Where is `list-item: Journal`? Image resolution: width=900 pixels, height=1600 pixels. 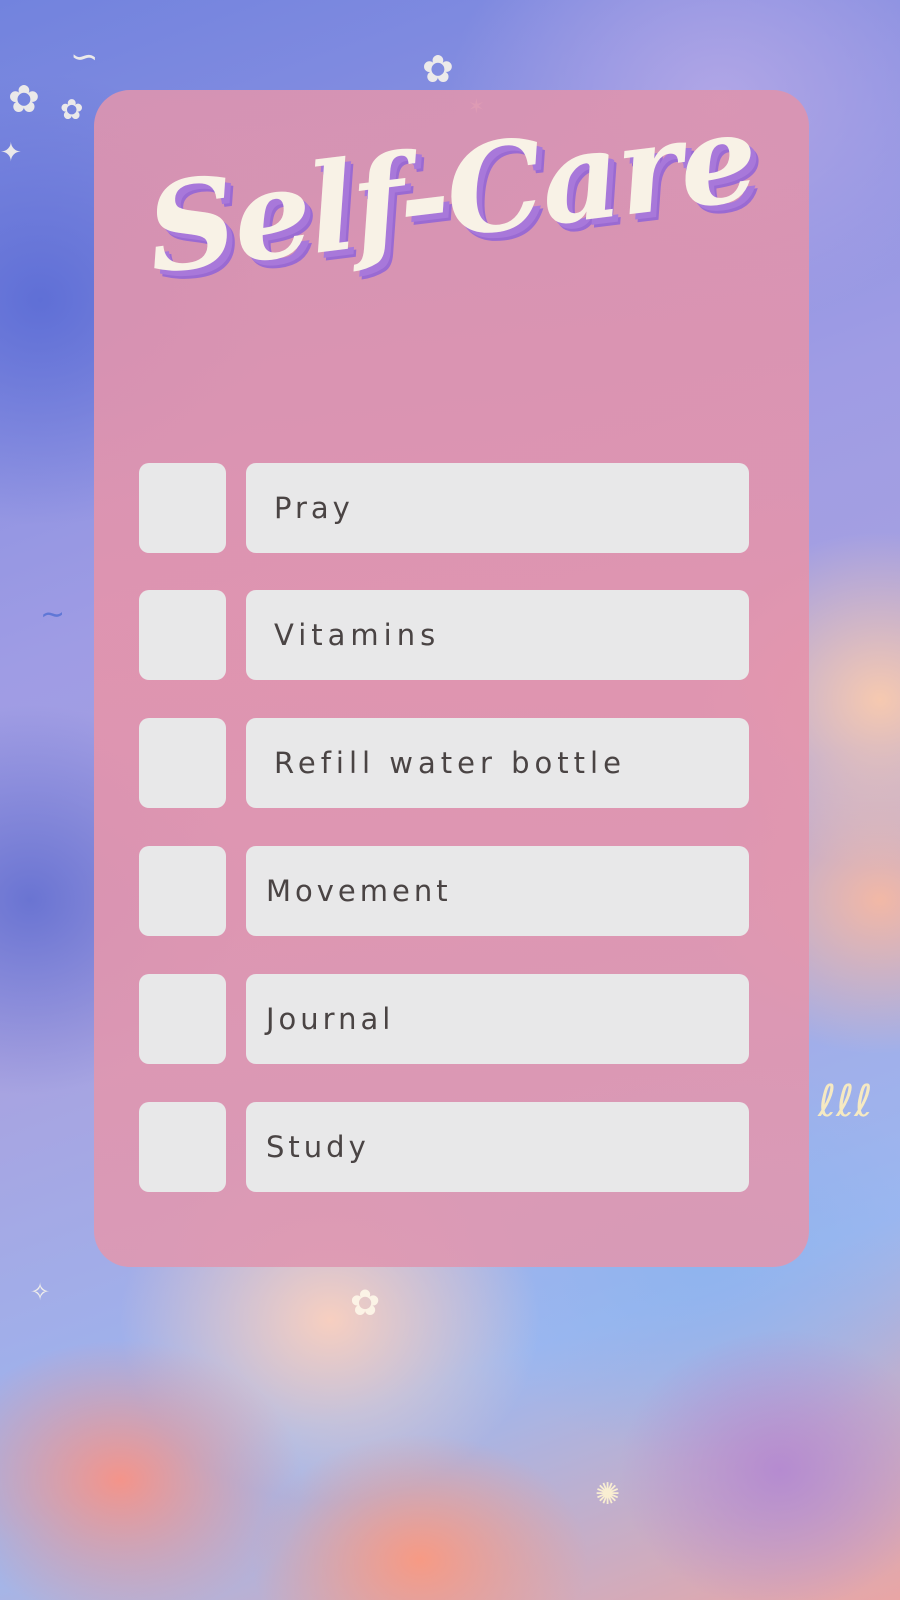
list-item: Journal is located at coordinates (444, 1019).